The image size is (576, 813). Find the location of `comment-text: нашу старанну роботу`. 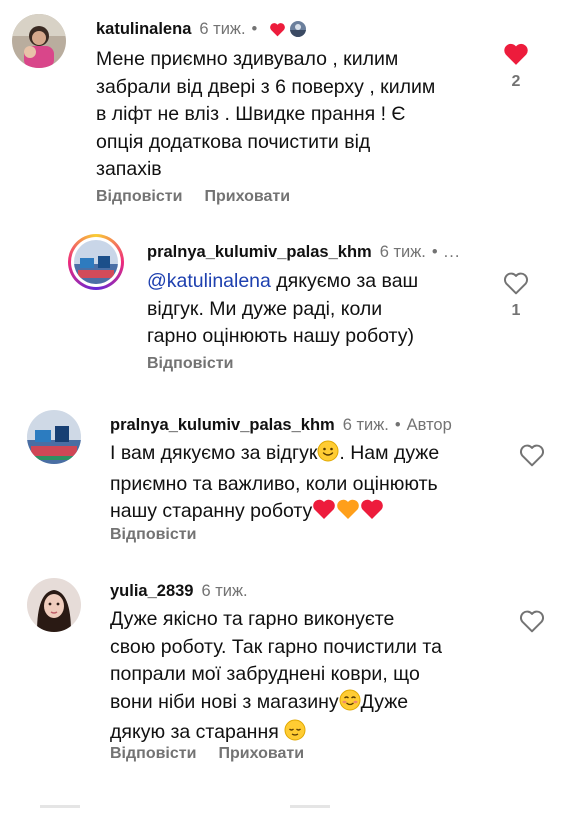

comment-text: нашу старанну роботу is located at coordinates (211, 511).